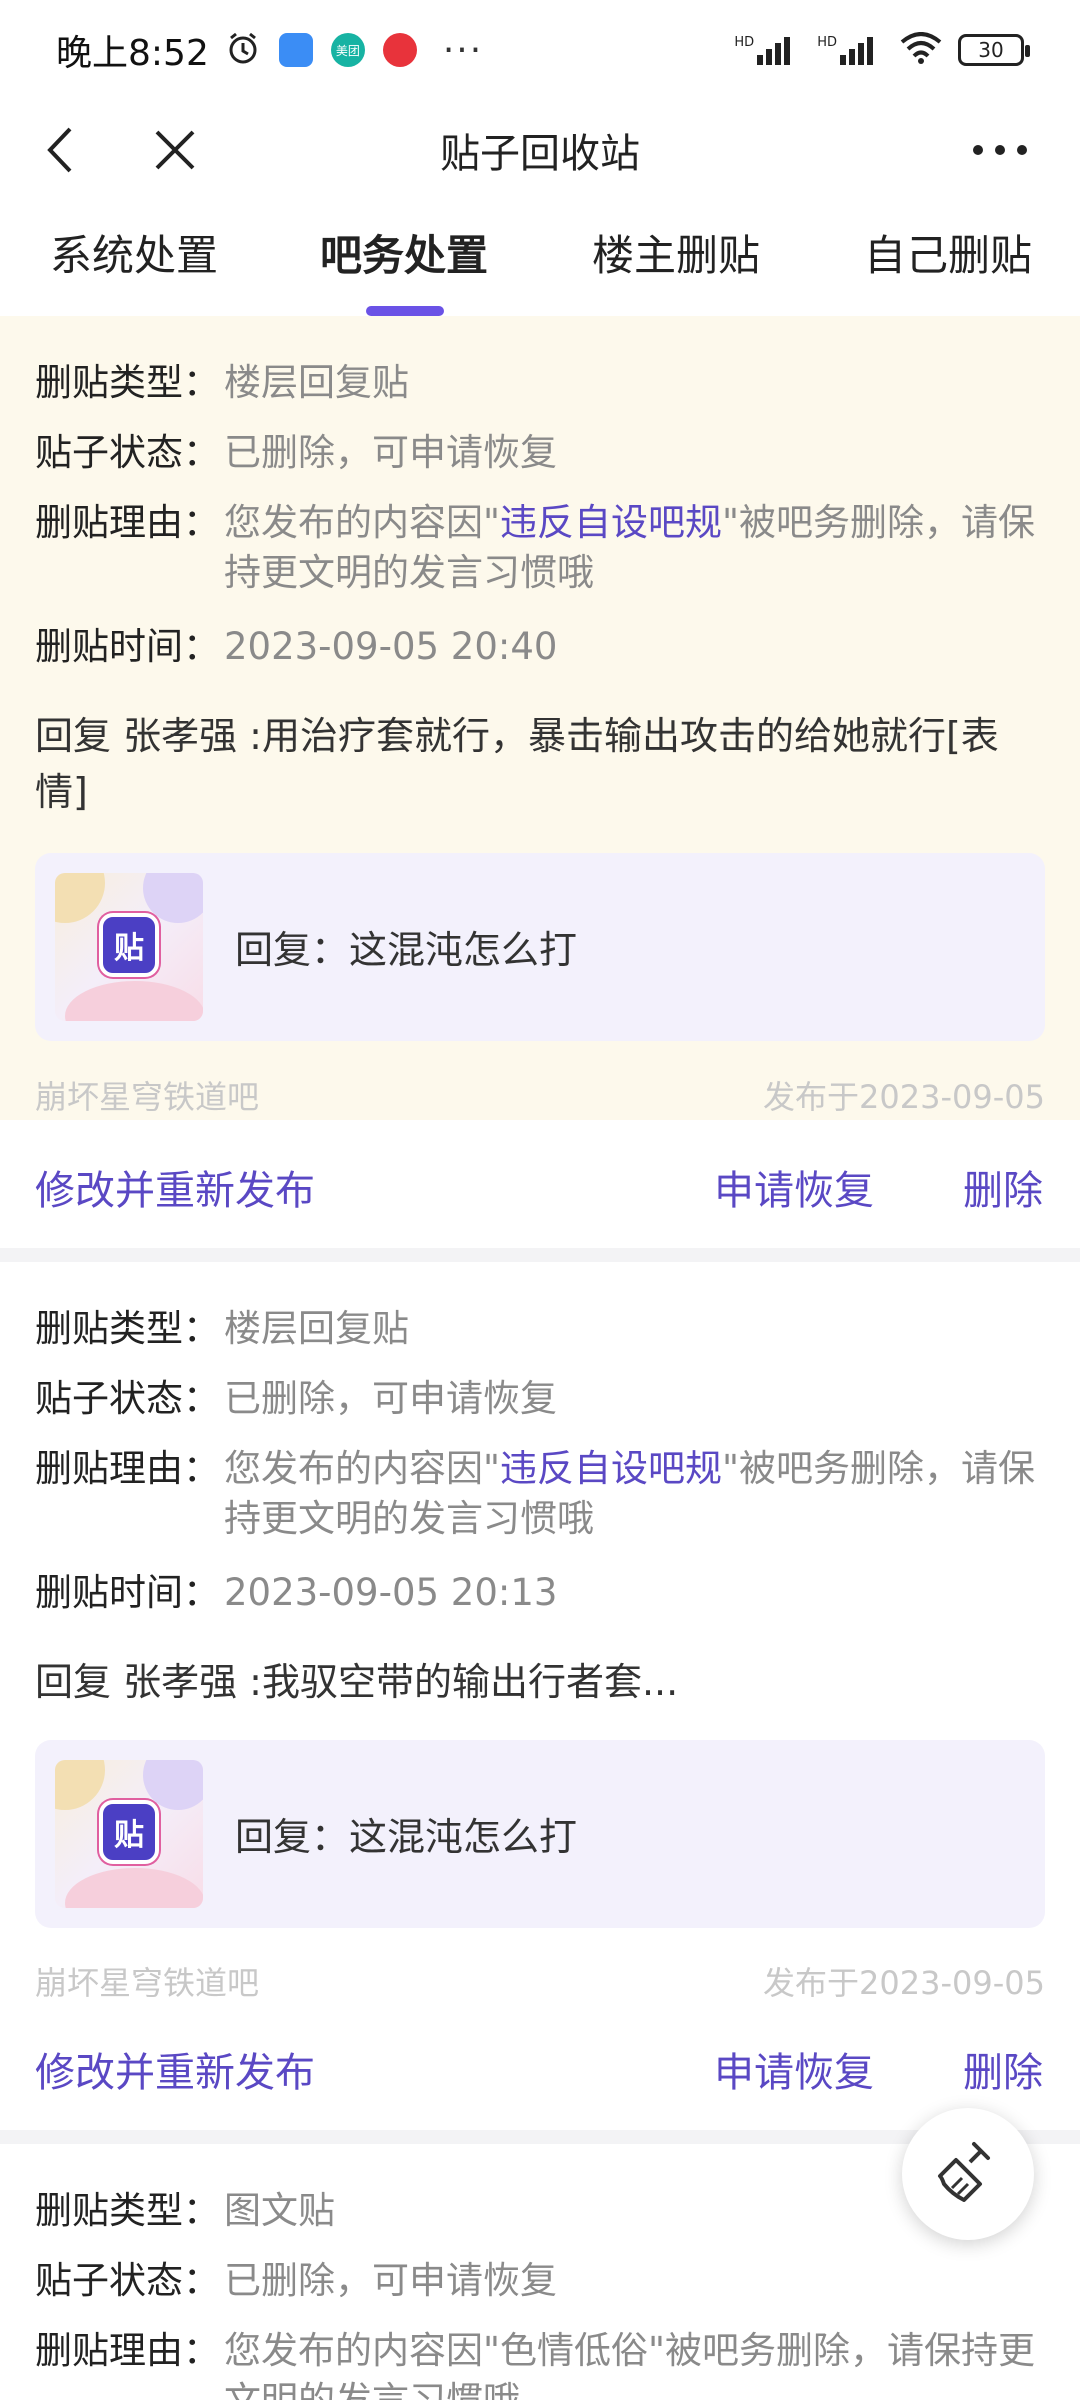  I want to click on post-time-row: 删贴时间： 2023-09-05 20:13, so click(296, 1593).